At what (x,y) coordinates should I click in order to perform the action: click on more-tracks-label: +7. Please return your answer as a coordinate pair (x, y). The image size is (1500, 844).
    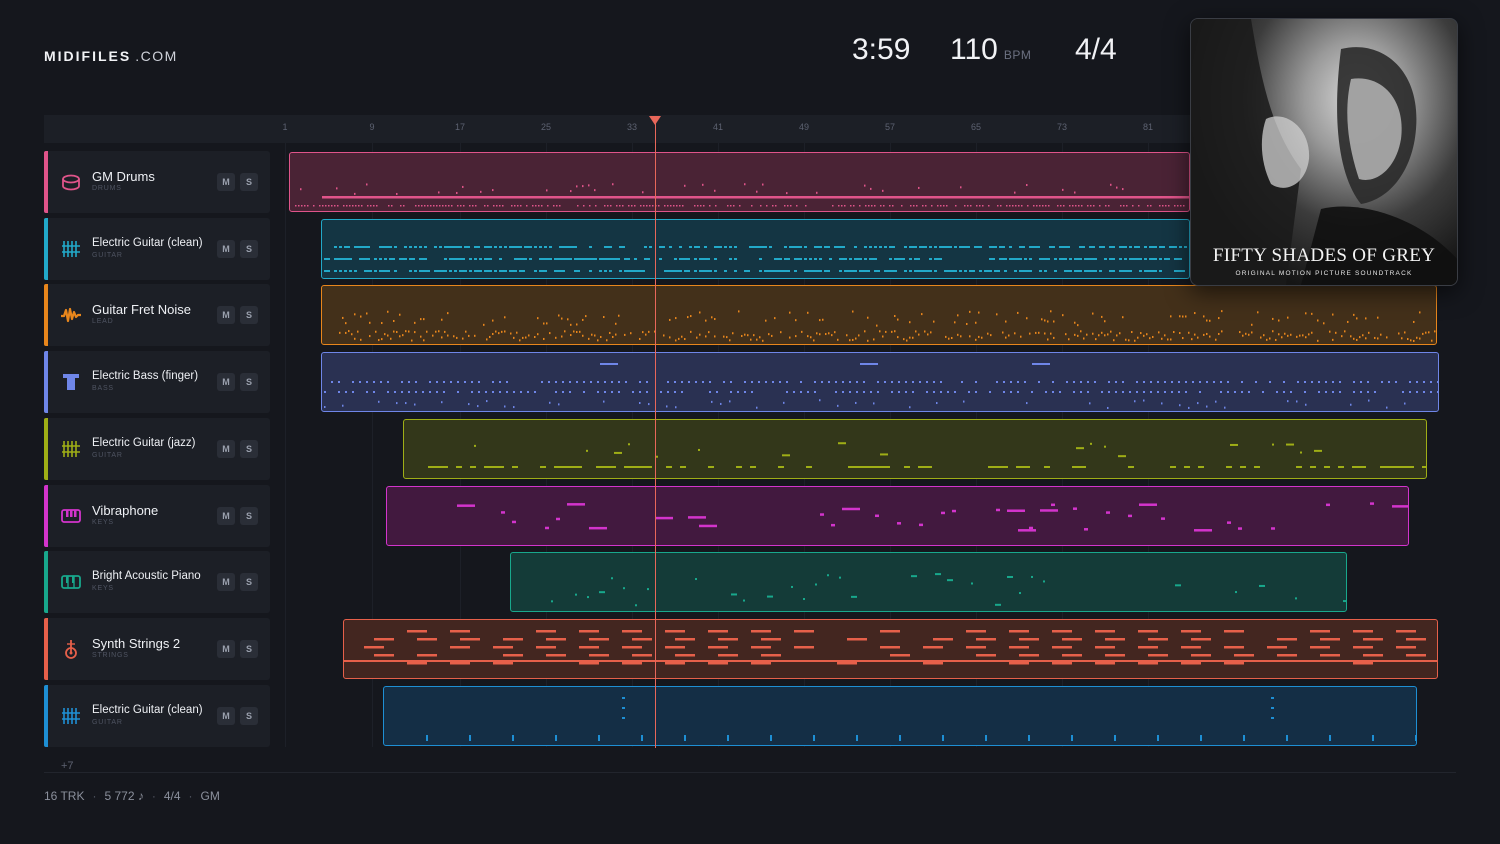
    Looking at the image, I should click on (67, 766).